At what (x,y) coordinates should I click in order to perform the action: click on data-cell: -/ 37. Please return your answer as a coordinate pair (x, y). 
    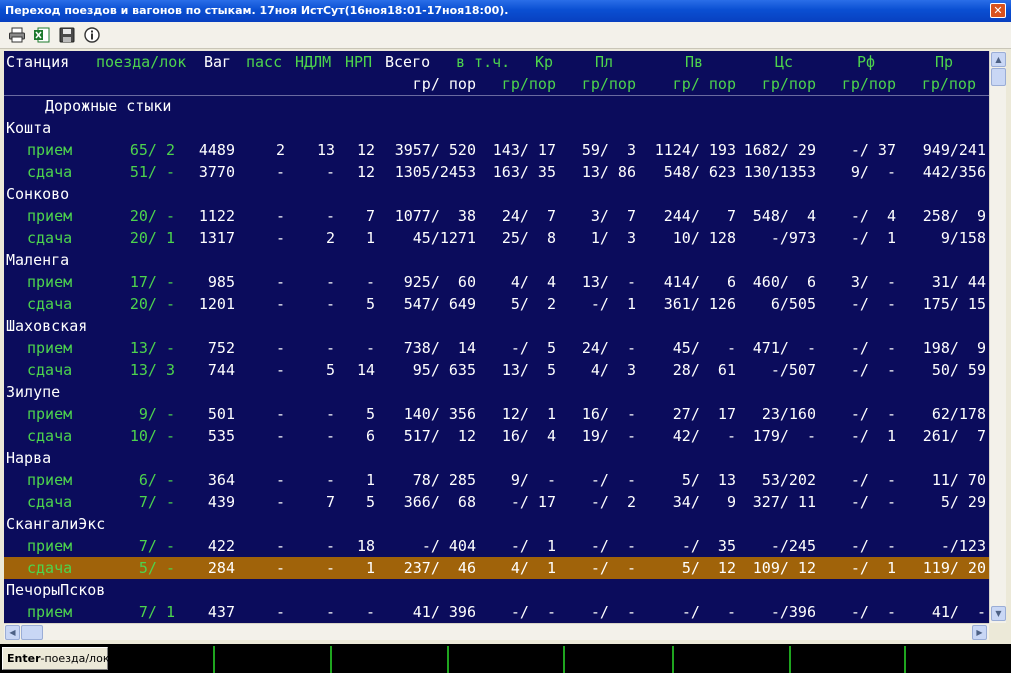
    Looking at the image, I should click on (873, 150).